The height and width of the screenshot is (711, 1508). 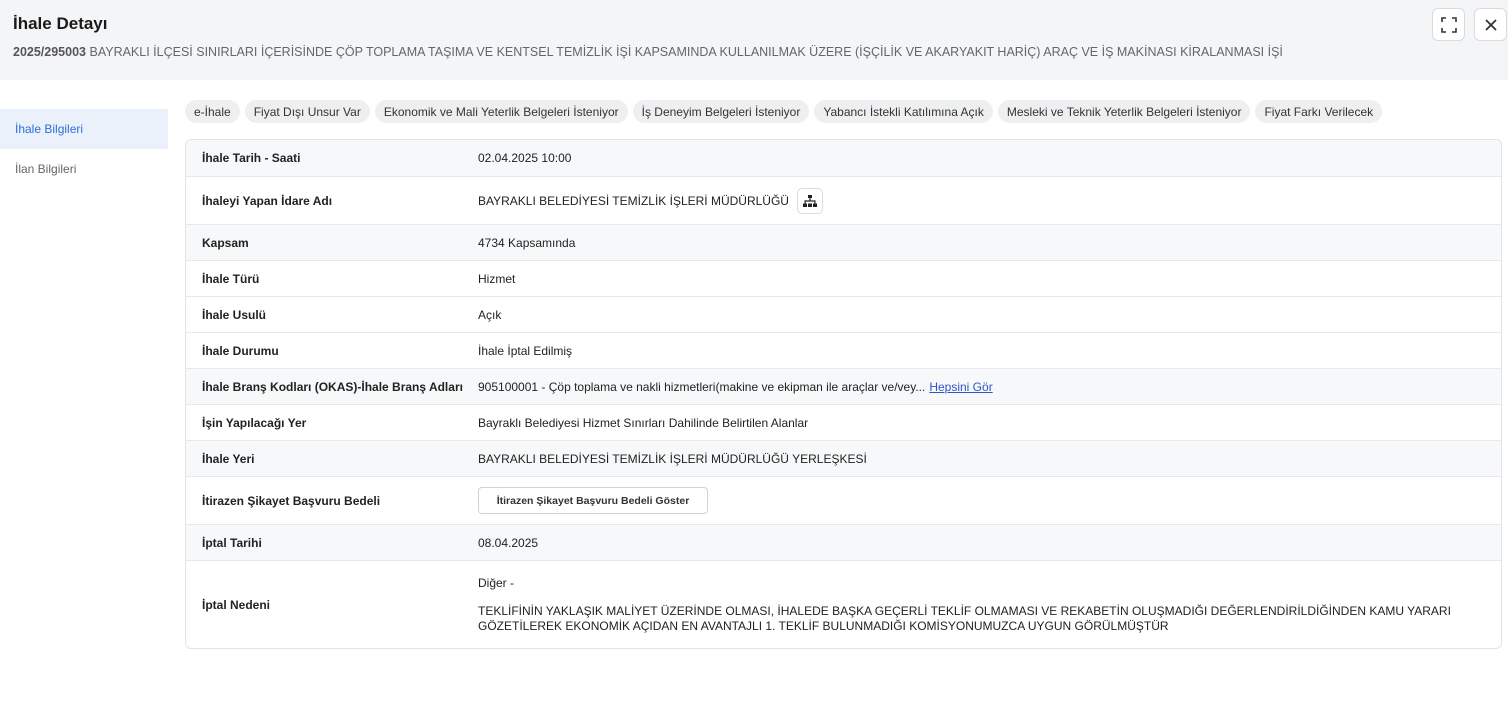 I want to click on row-label: İhale Usulü, so click(x=234, y=314).